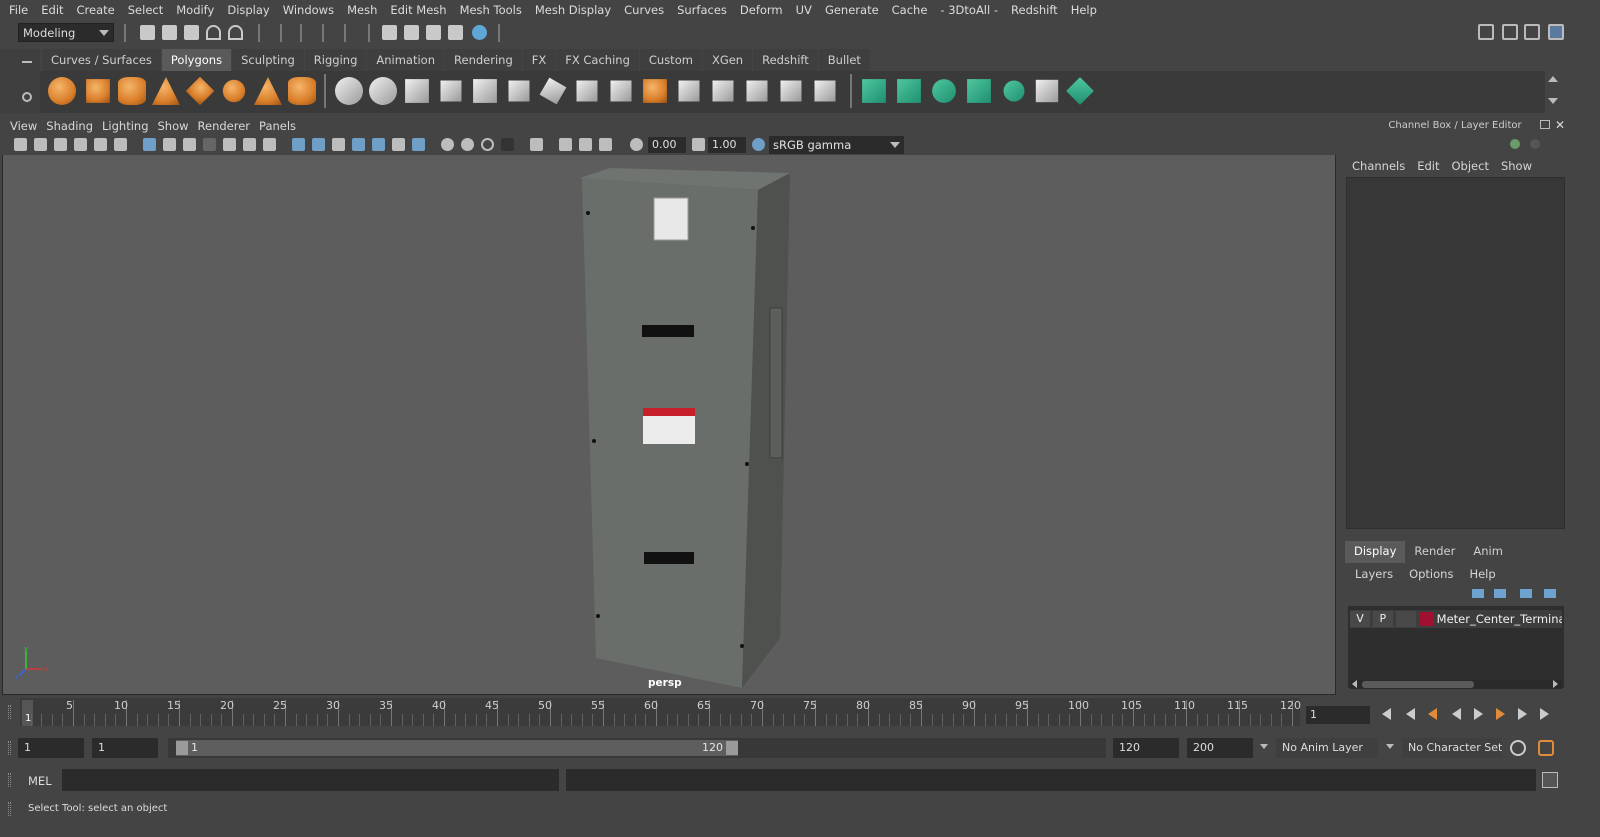 Image resolution: width=1600 pixels, height=837 pixels. Describe the element at coordinates (1478, 714) in the screenshot. I see `play-forwards-icon` at that location.